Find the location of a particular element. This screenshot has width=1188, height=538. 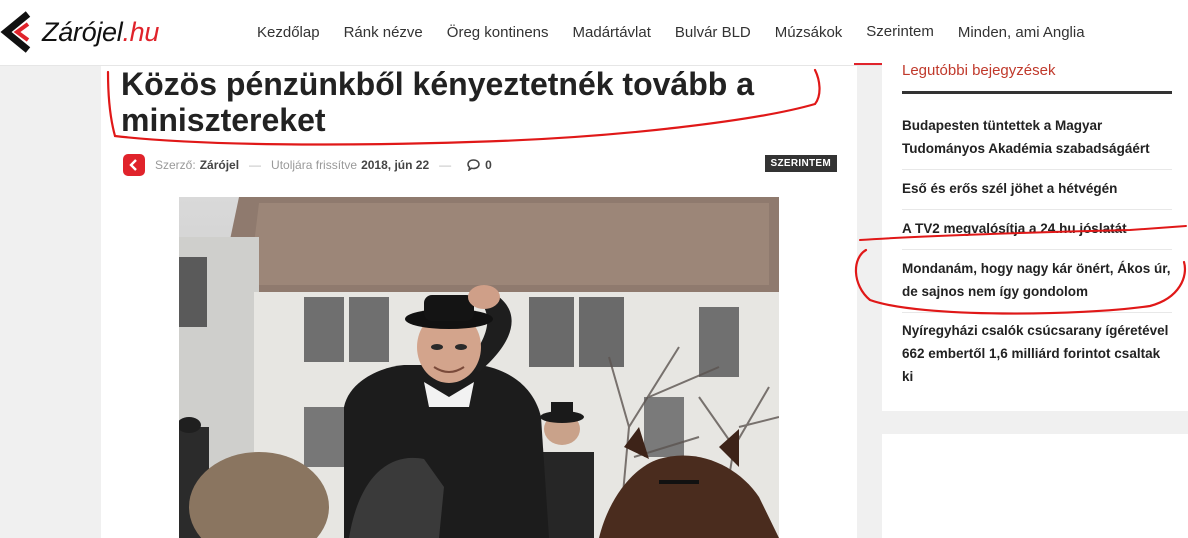

recent-post-link: A TV2 megvalósítja a 24.hu jóslatát is located at coordinates (1037, 233).